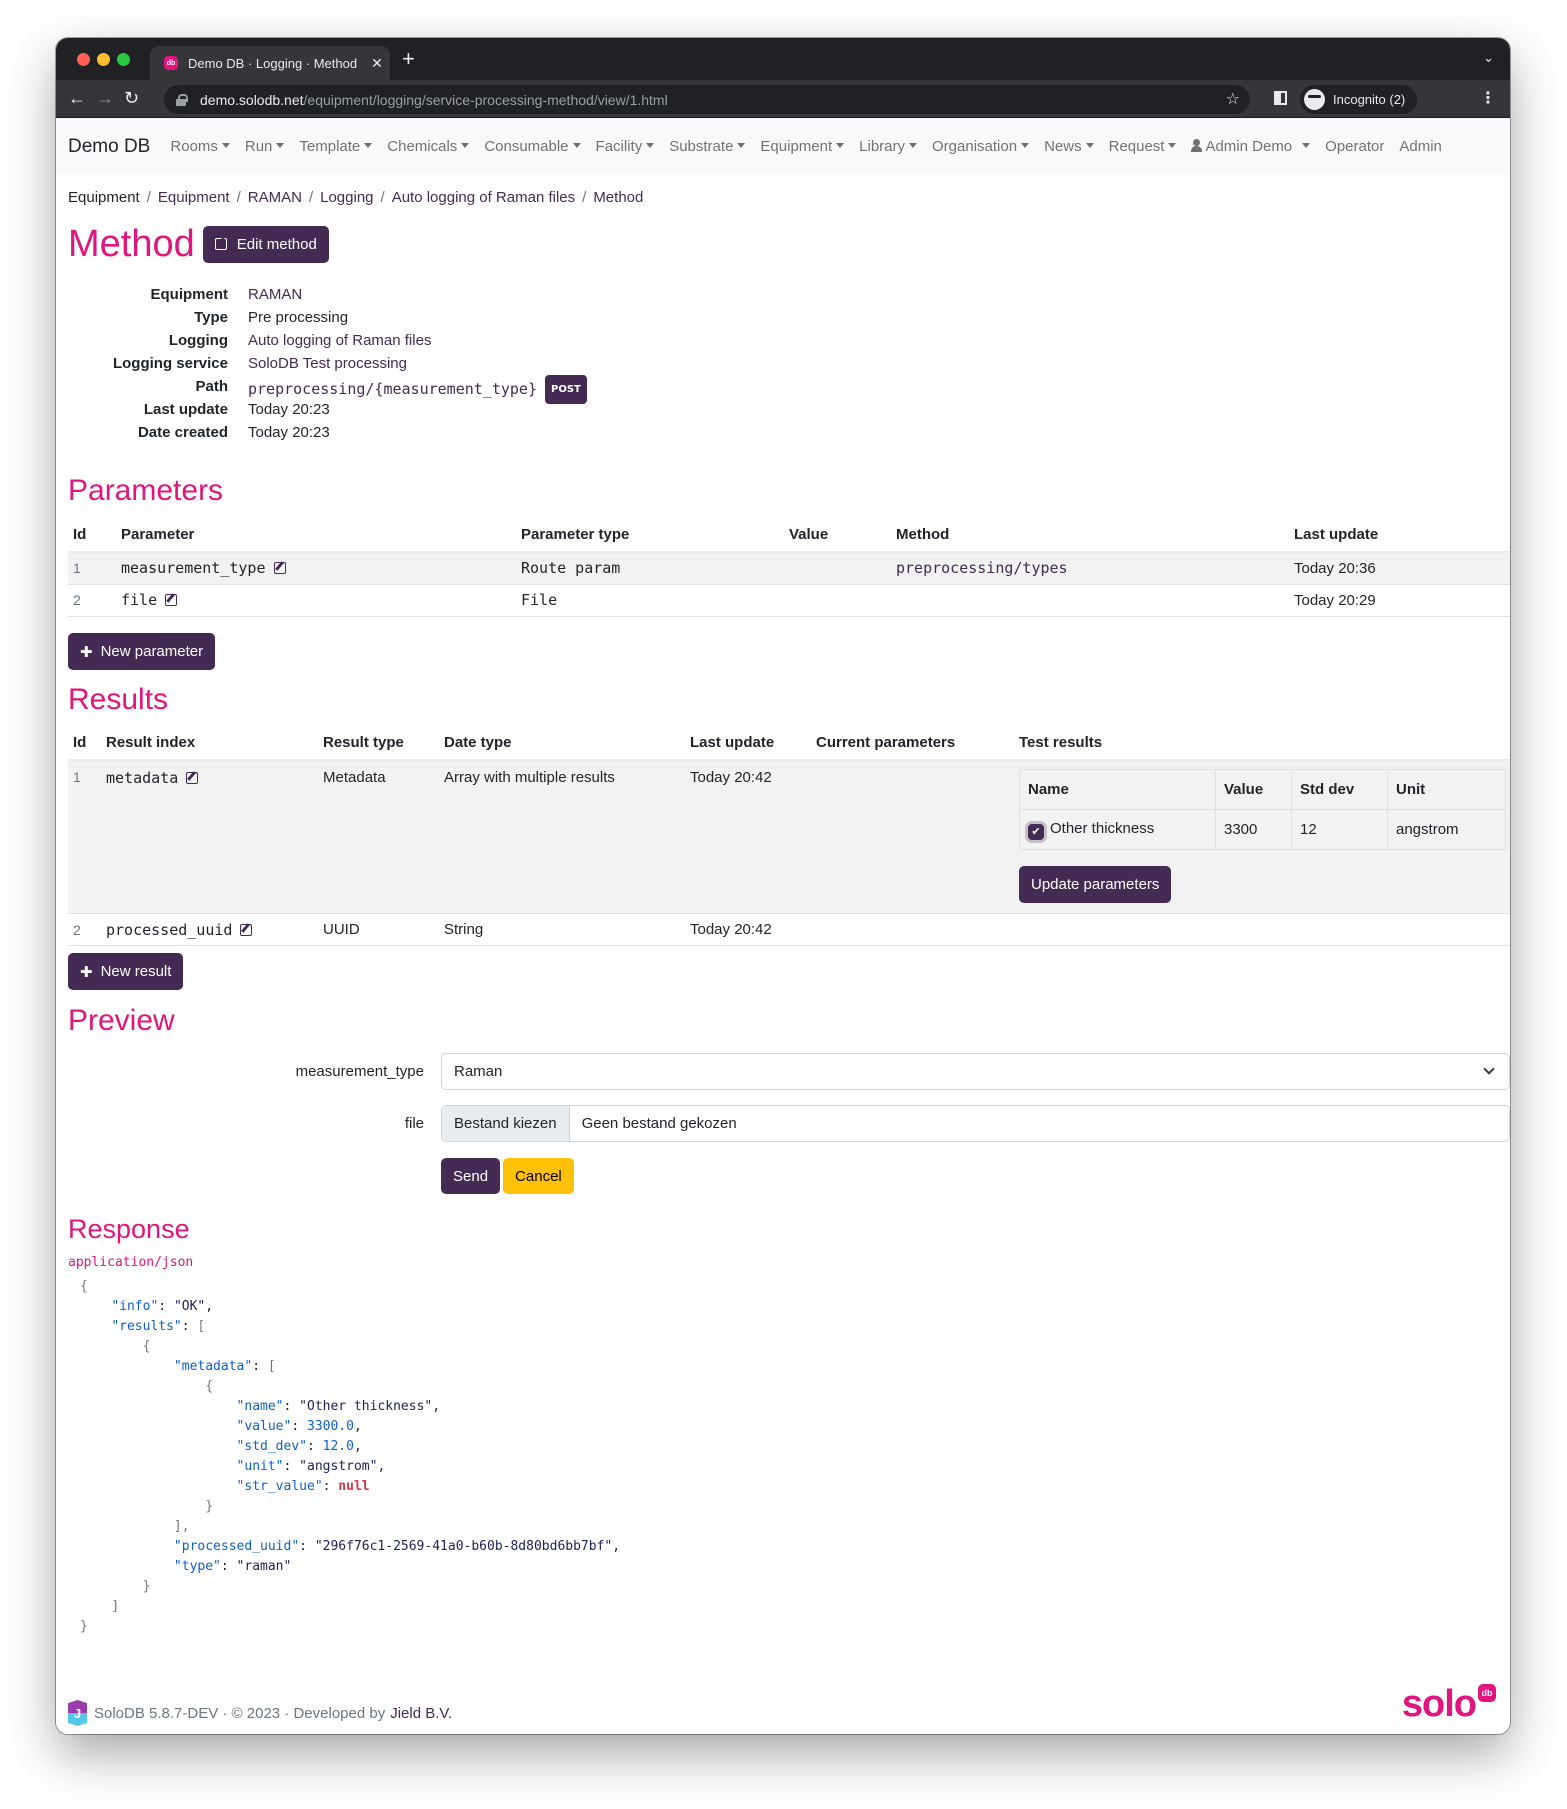 This screenshot has height=1809, width=1567. Describe the element at coordinates (194, 197) in the screenshot. I see `breadcrumb-equipment: Equipment` at that location.